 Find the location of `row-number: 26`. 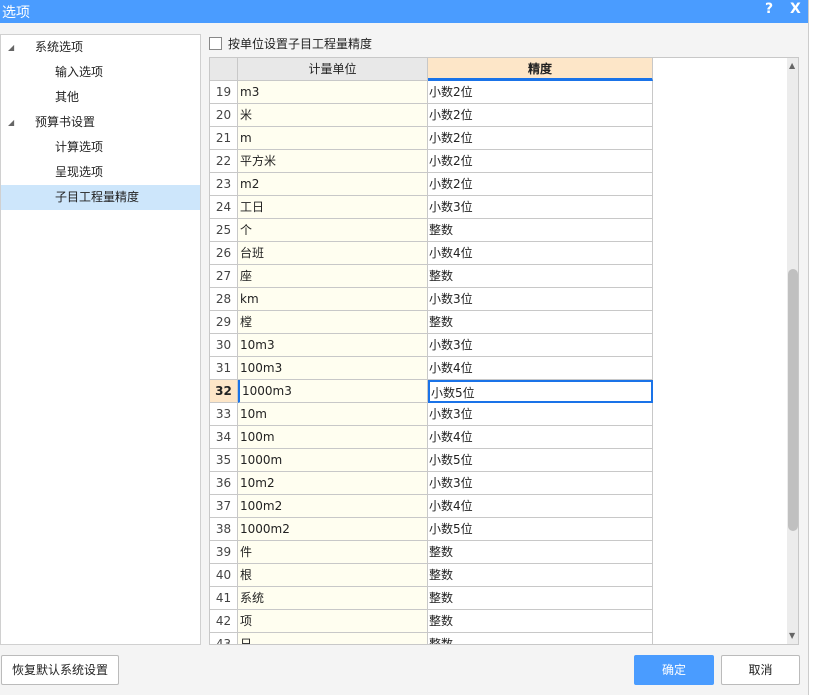

row-number: 26 is located at coordinates (224, 253).